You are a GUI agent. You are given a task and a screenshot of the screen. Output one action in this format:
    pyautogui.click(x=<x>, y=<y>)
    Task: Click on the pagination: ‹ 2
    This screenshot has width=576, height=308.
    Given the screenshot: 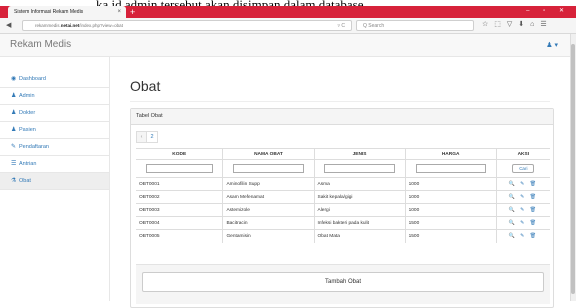 What is the action you would take?
    pyautogui.click(x=147, y=137)
    